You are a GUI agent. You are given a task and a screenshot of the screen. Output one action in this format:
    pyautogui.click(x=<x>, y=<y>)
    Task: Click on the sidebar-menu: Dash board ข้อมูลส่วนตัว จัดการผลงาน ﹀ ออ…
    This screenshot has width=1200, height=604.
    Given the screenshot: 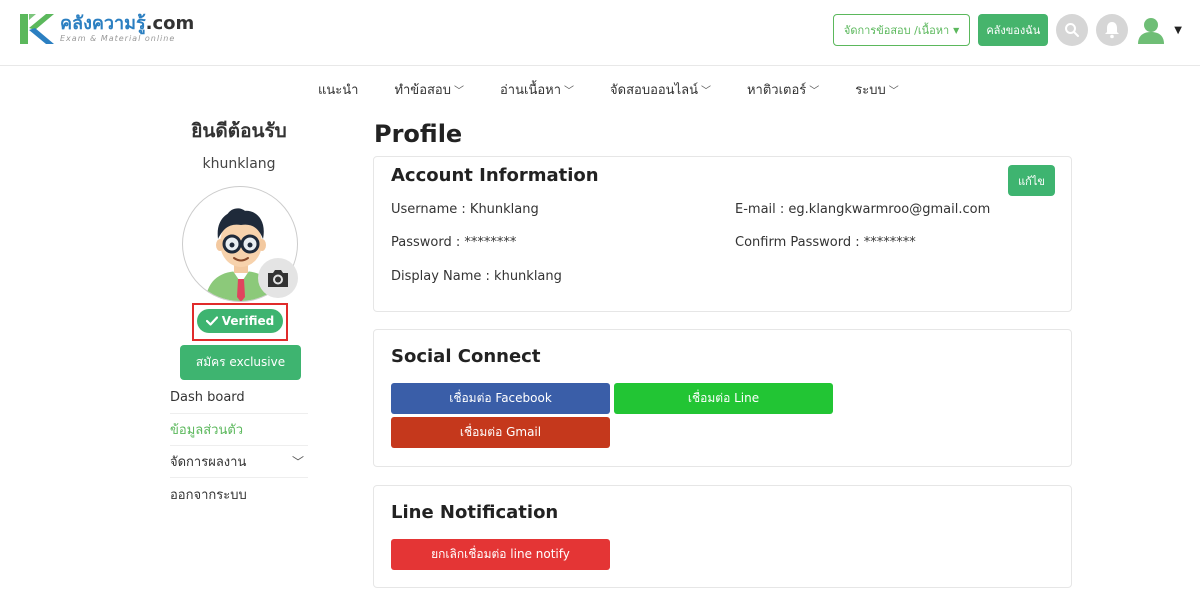 What is the action you would take?
    pyautogui.click(x=239, y=446)
    